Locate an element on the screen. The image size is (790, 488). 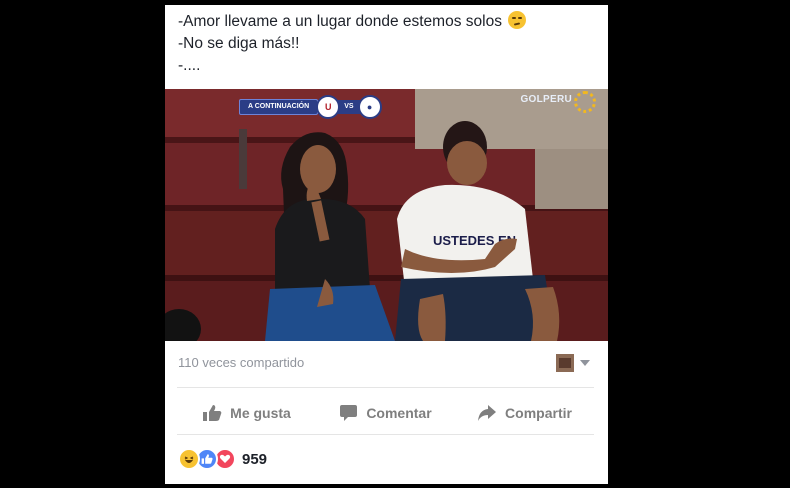
like-button: Me gusta is located at coordinates (246, 413).